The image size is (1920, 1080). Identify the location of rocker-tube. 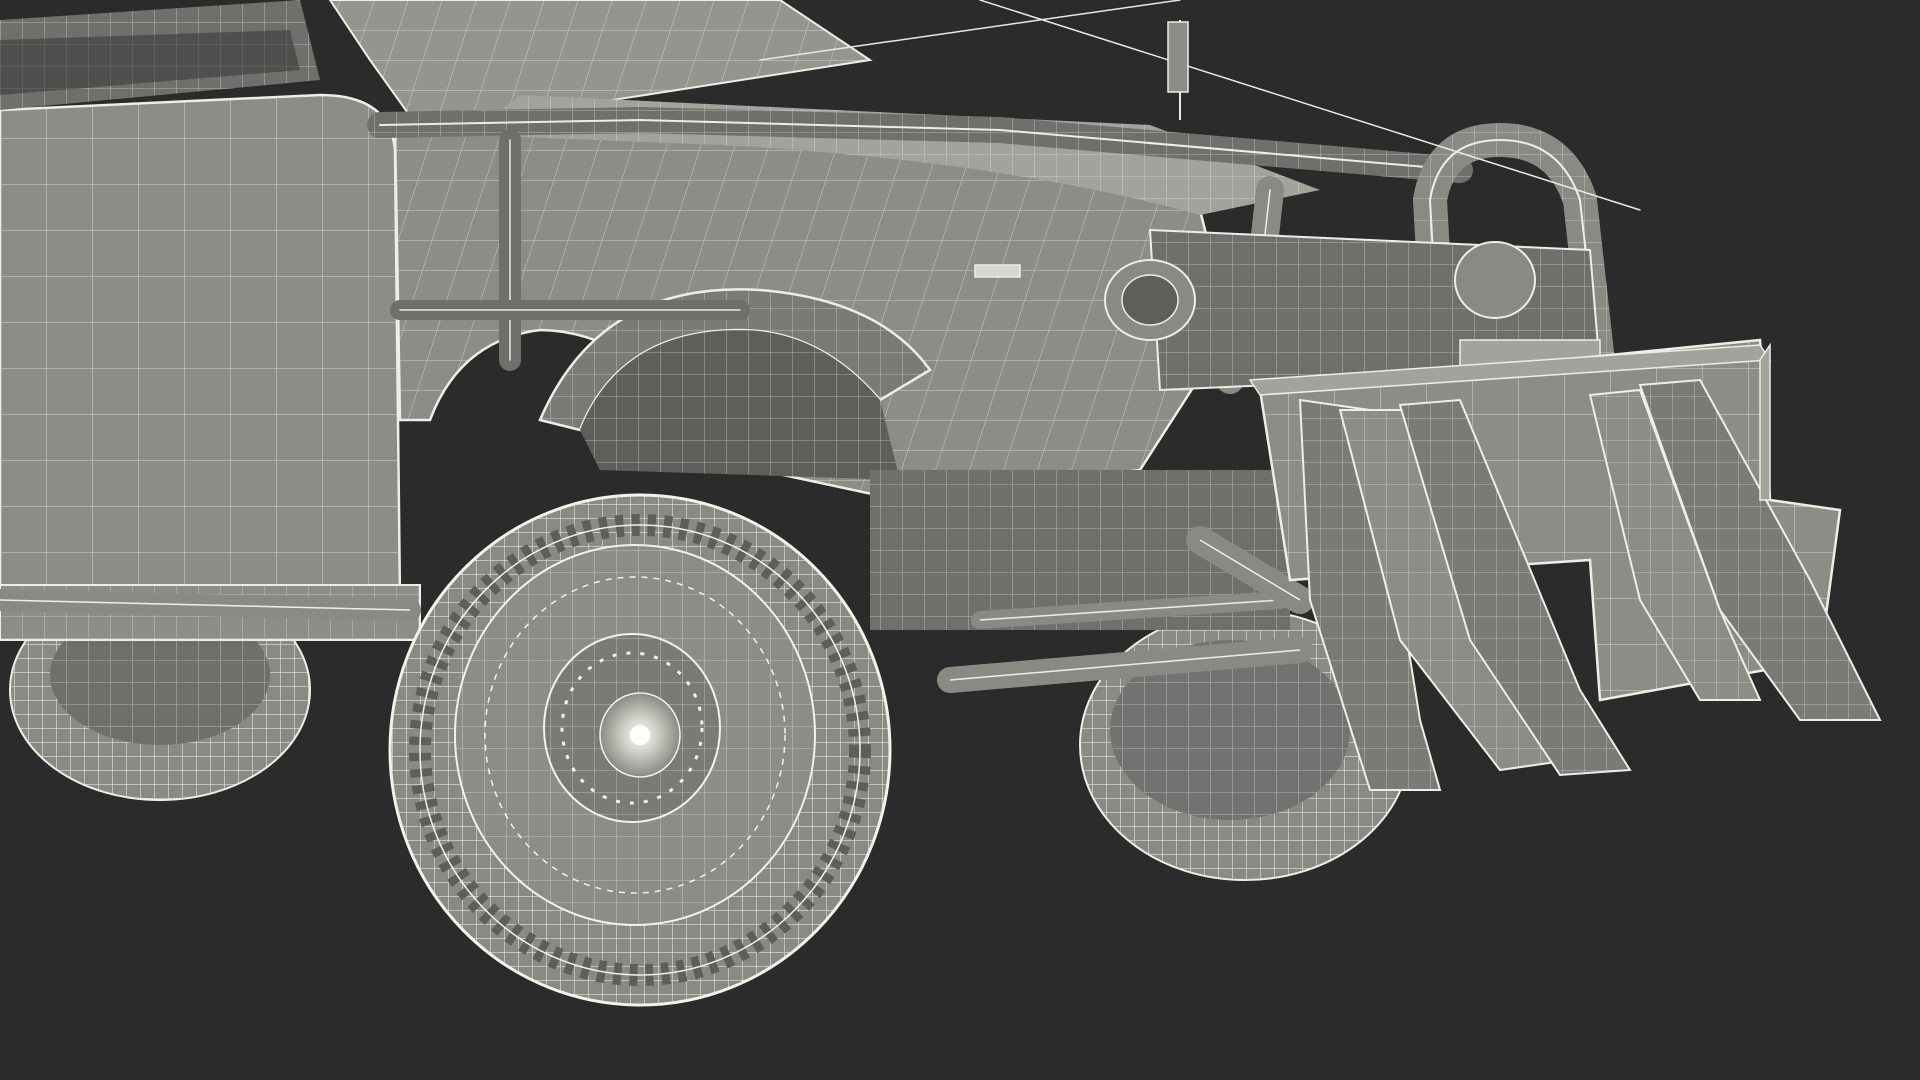
(210, 605).